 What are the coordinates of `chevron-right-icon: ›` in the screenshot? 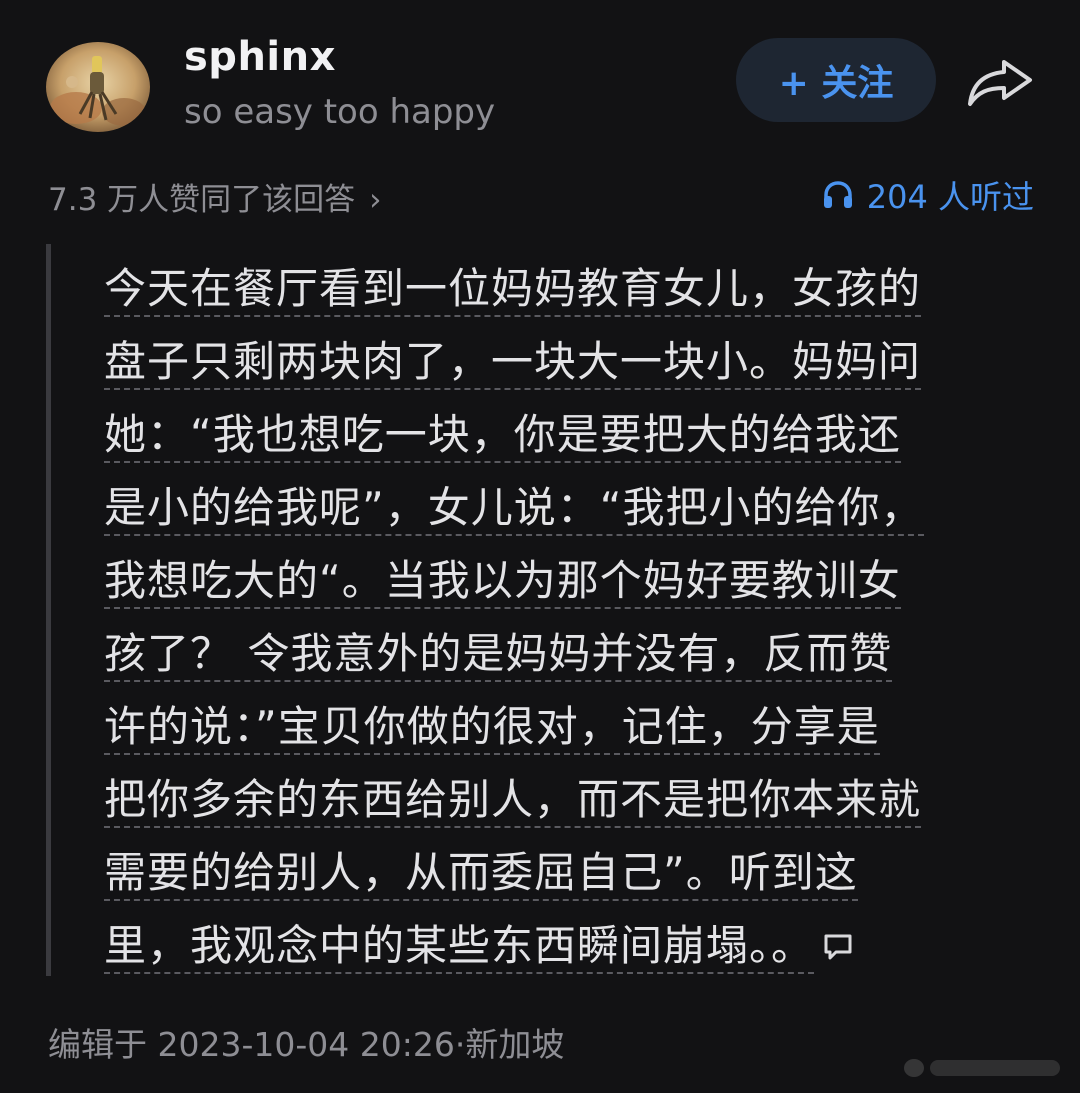 It's located at (375, 200).